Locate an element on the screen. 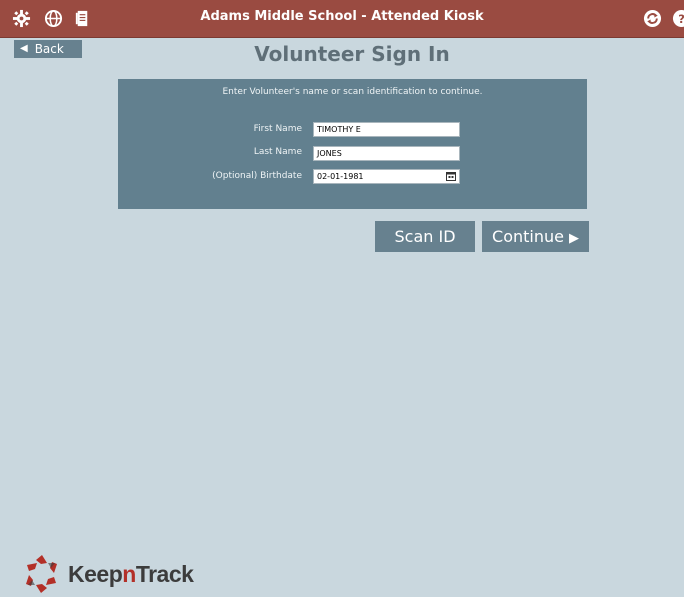 Image resolution: width=684 pixels, height=597 pixels. refresh-icon is located at coordinates (652, 18).